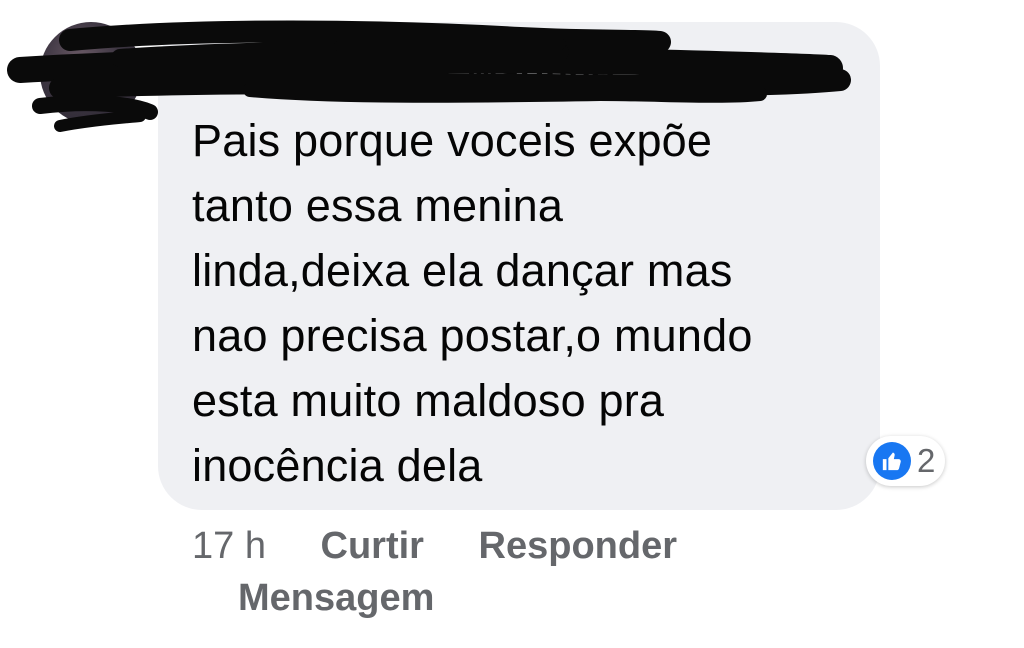 The image size is (1024, 648). I want to click on avatar, so click(91, 73).